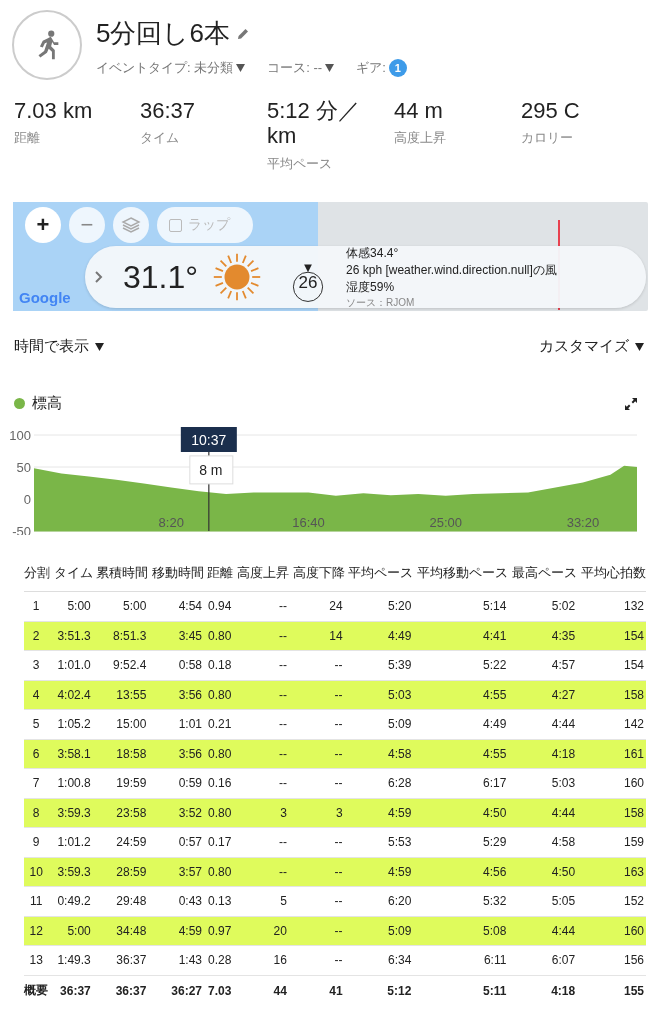 This screenshot has height=1024, width=654. What do you see at coordinates (543, 842) in the screenshot?
I see `table-cell: 4:58` at bounding box center [543, 842].